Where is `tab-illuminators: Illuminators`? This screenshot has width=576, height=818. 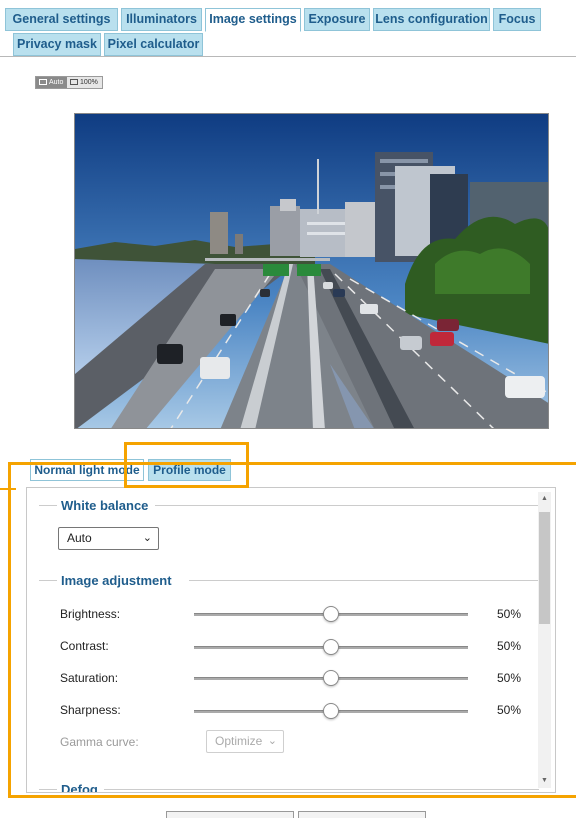 tab-illuminators: Illuminators is located at coordinates (161, 19).